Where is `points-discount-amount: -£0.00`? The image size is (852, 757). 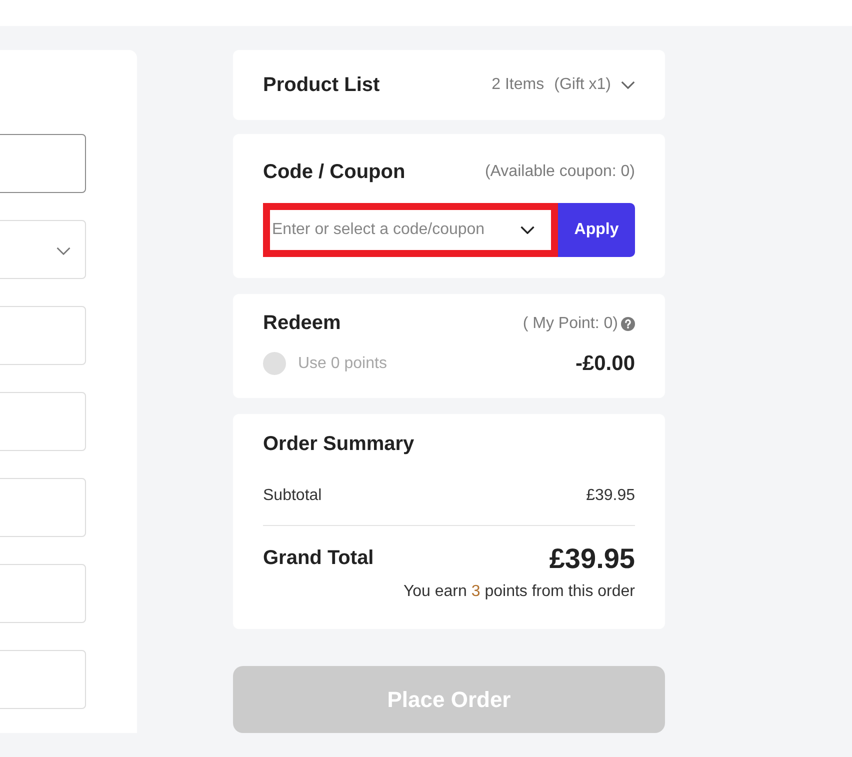
points-discount-amount: -£0.00 is located at coordinates (605, 364).